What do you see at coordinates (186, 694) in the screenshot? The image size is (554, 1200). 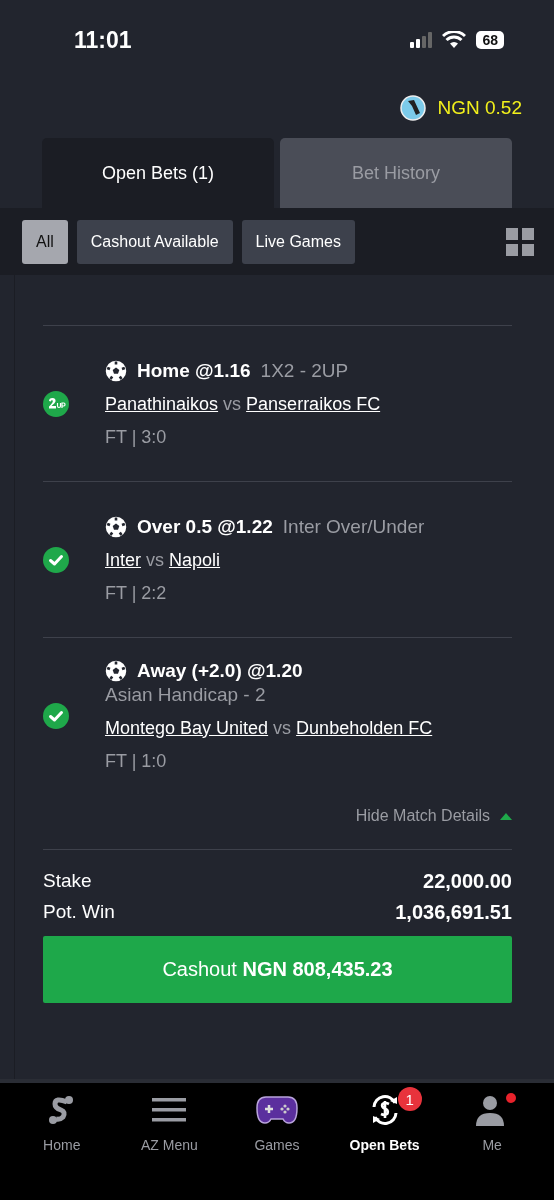 I see `market-name: Asian Handicap - 2` at bounding box center [186, 694].